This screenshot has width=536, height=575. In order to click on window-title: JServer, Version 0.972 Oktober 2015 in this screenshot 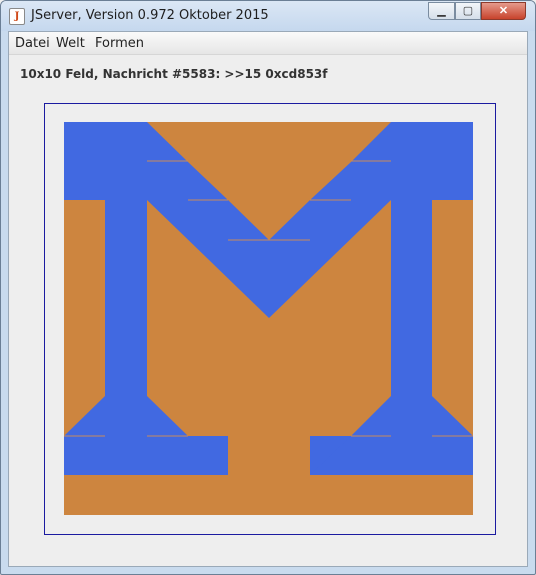, I will do `click(150, 15)`.